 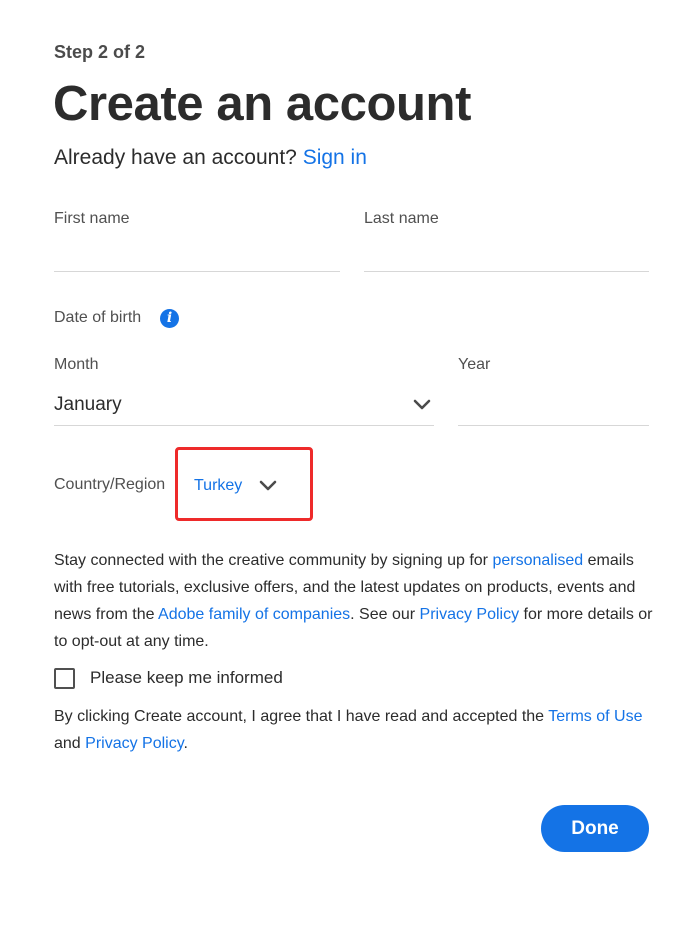 I want to click on country-label: Country/Region, so click(x=110, y=484).